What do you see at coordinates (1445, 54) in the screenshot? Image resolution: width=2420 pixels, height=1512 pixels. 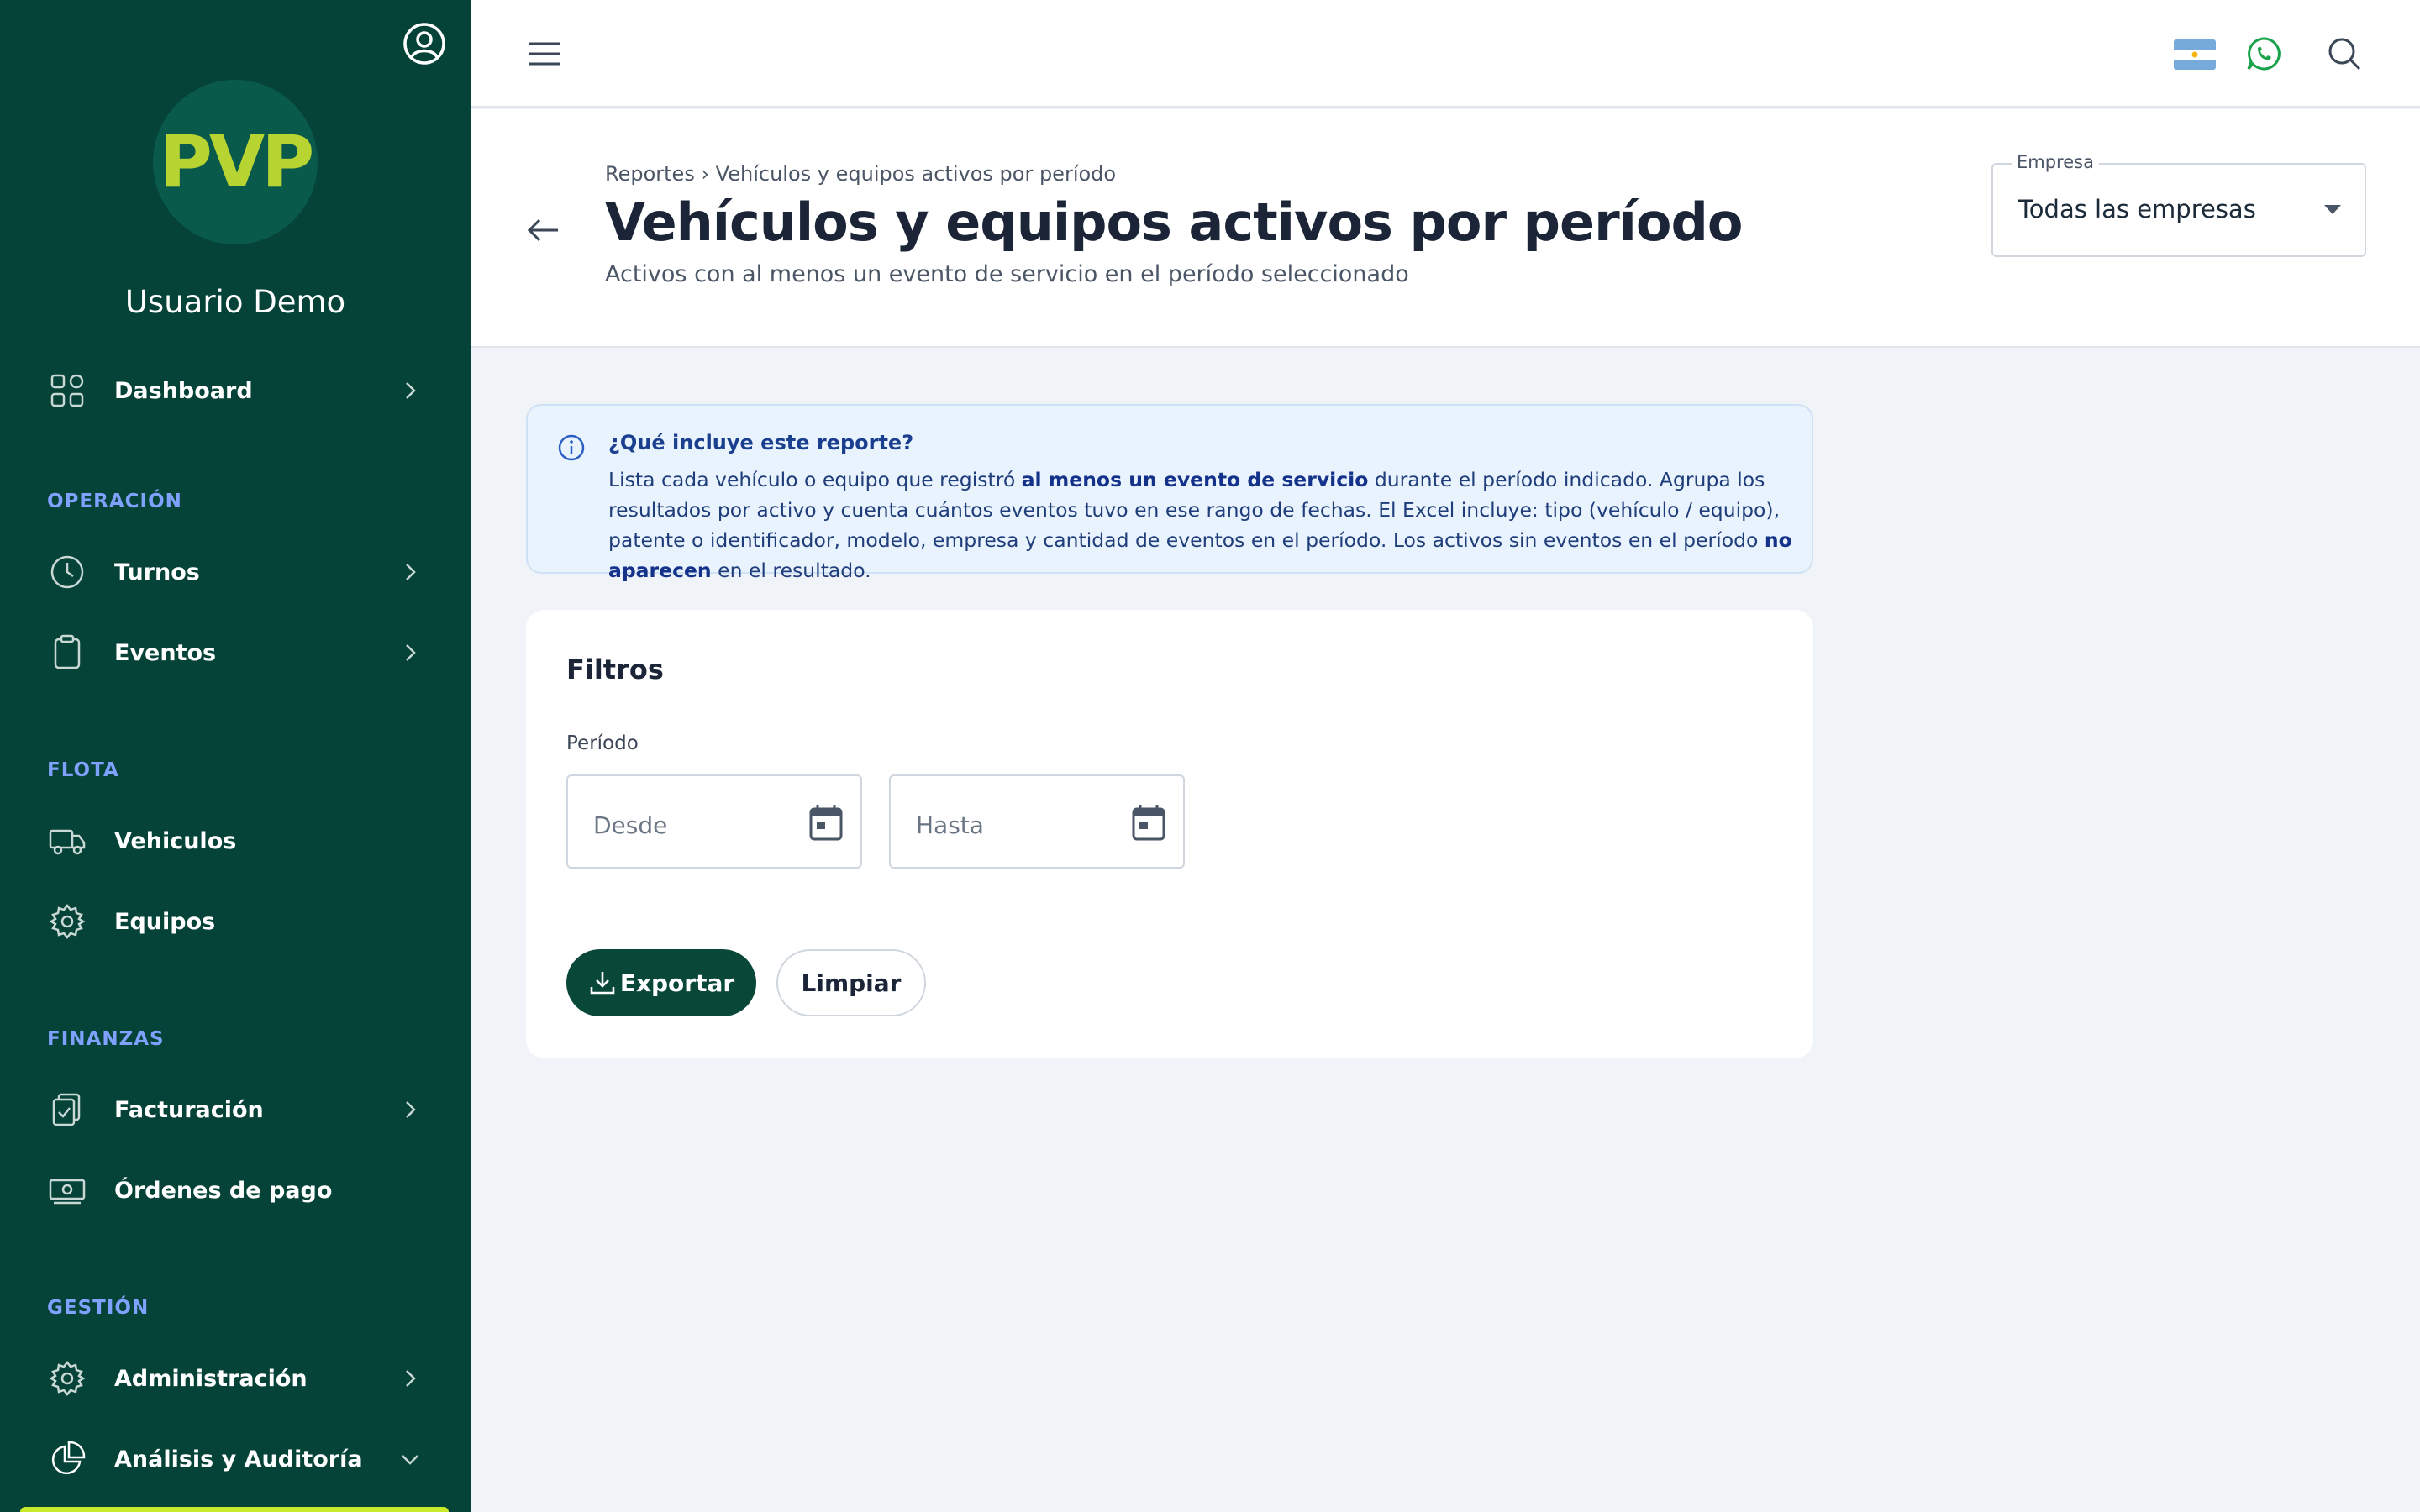 I see `top-bar` at bounding box center [1445, 54].